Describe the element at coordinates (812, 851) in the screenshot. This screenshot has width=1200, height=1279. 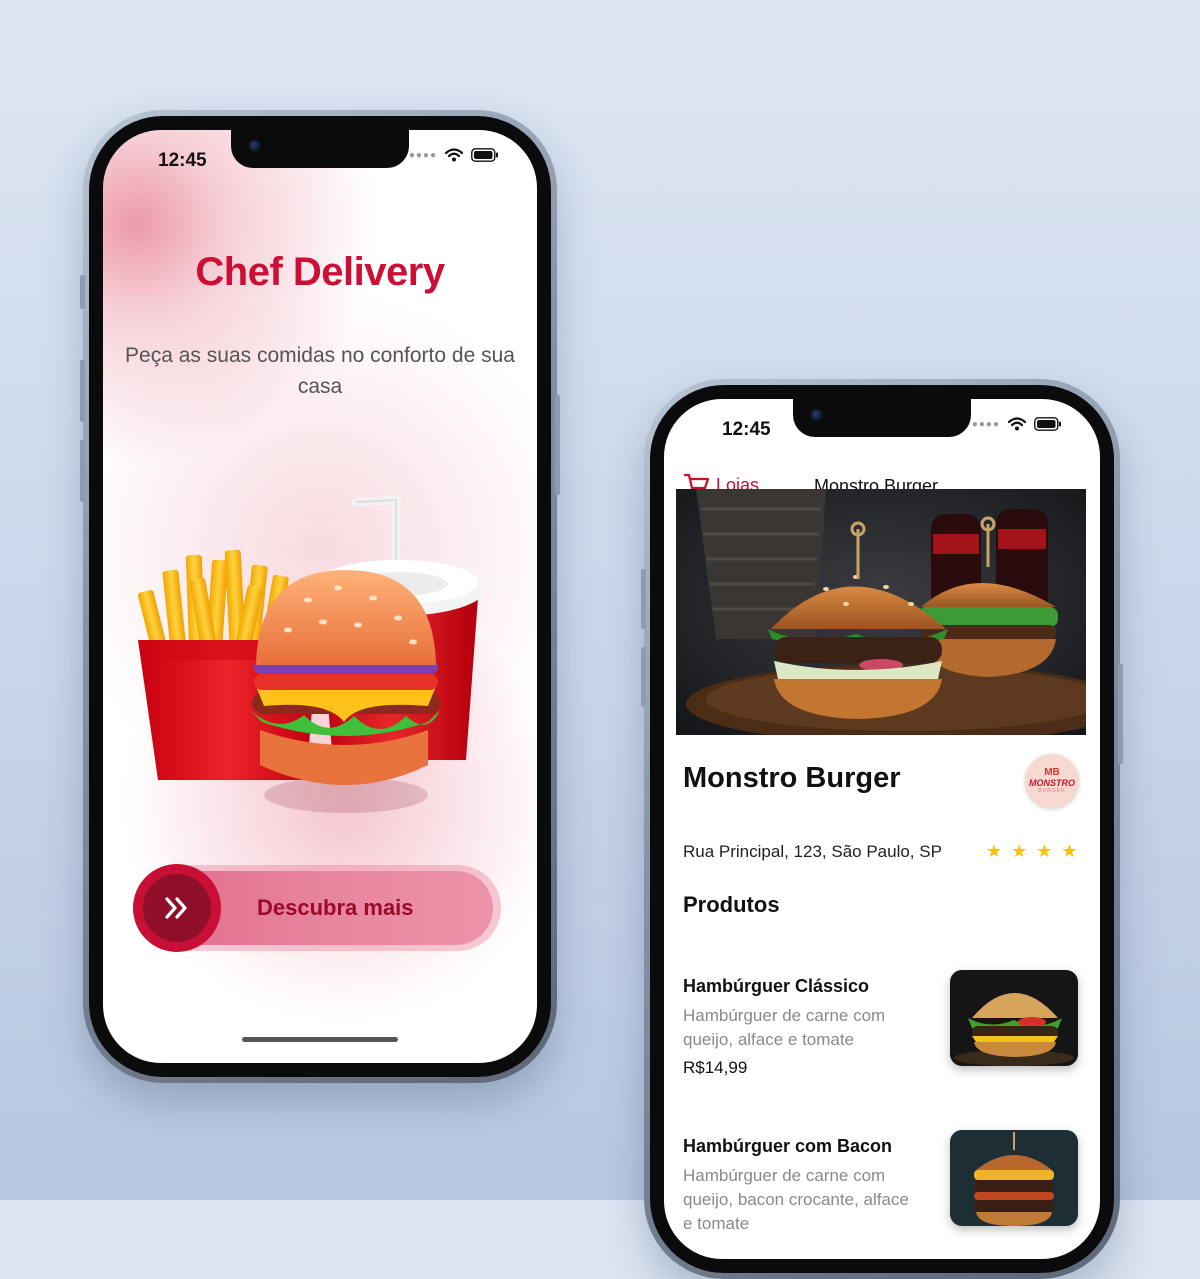
I see `store-address: Rua Principal, 123, São Paulo, SP` at that location.